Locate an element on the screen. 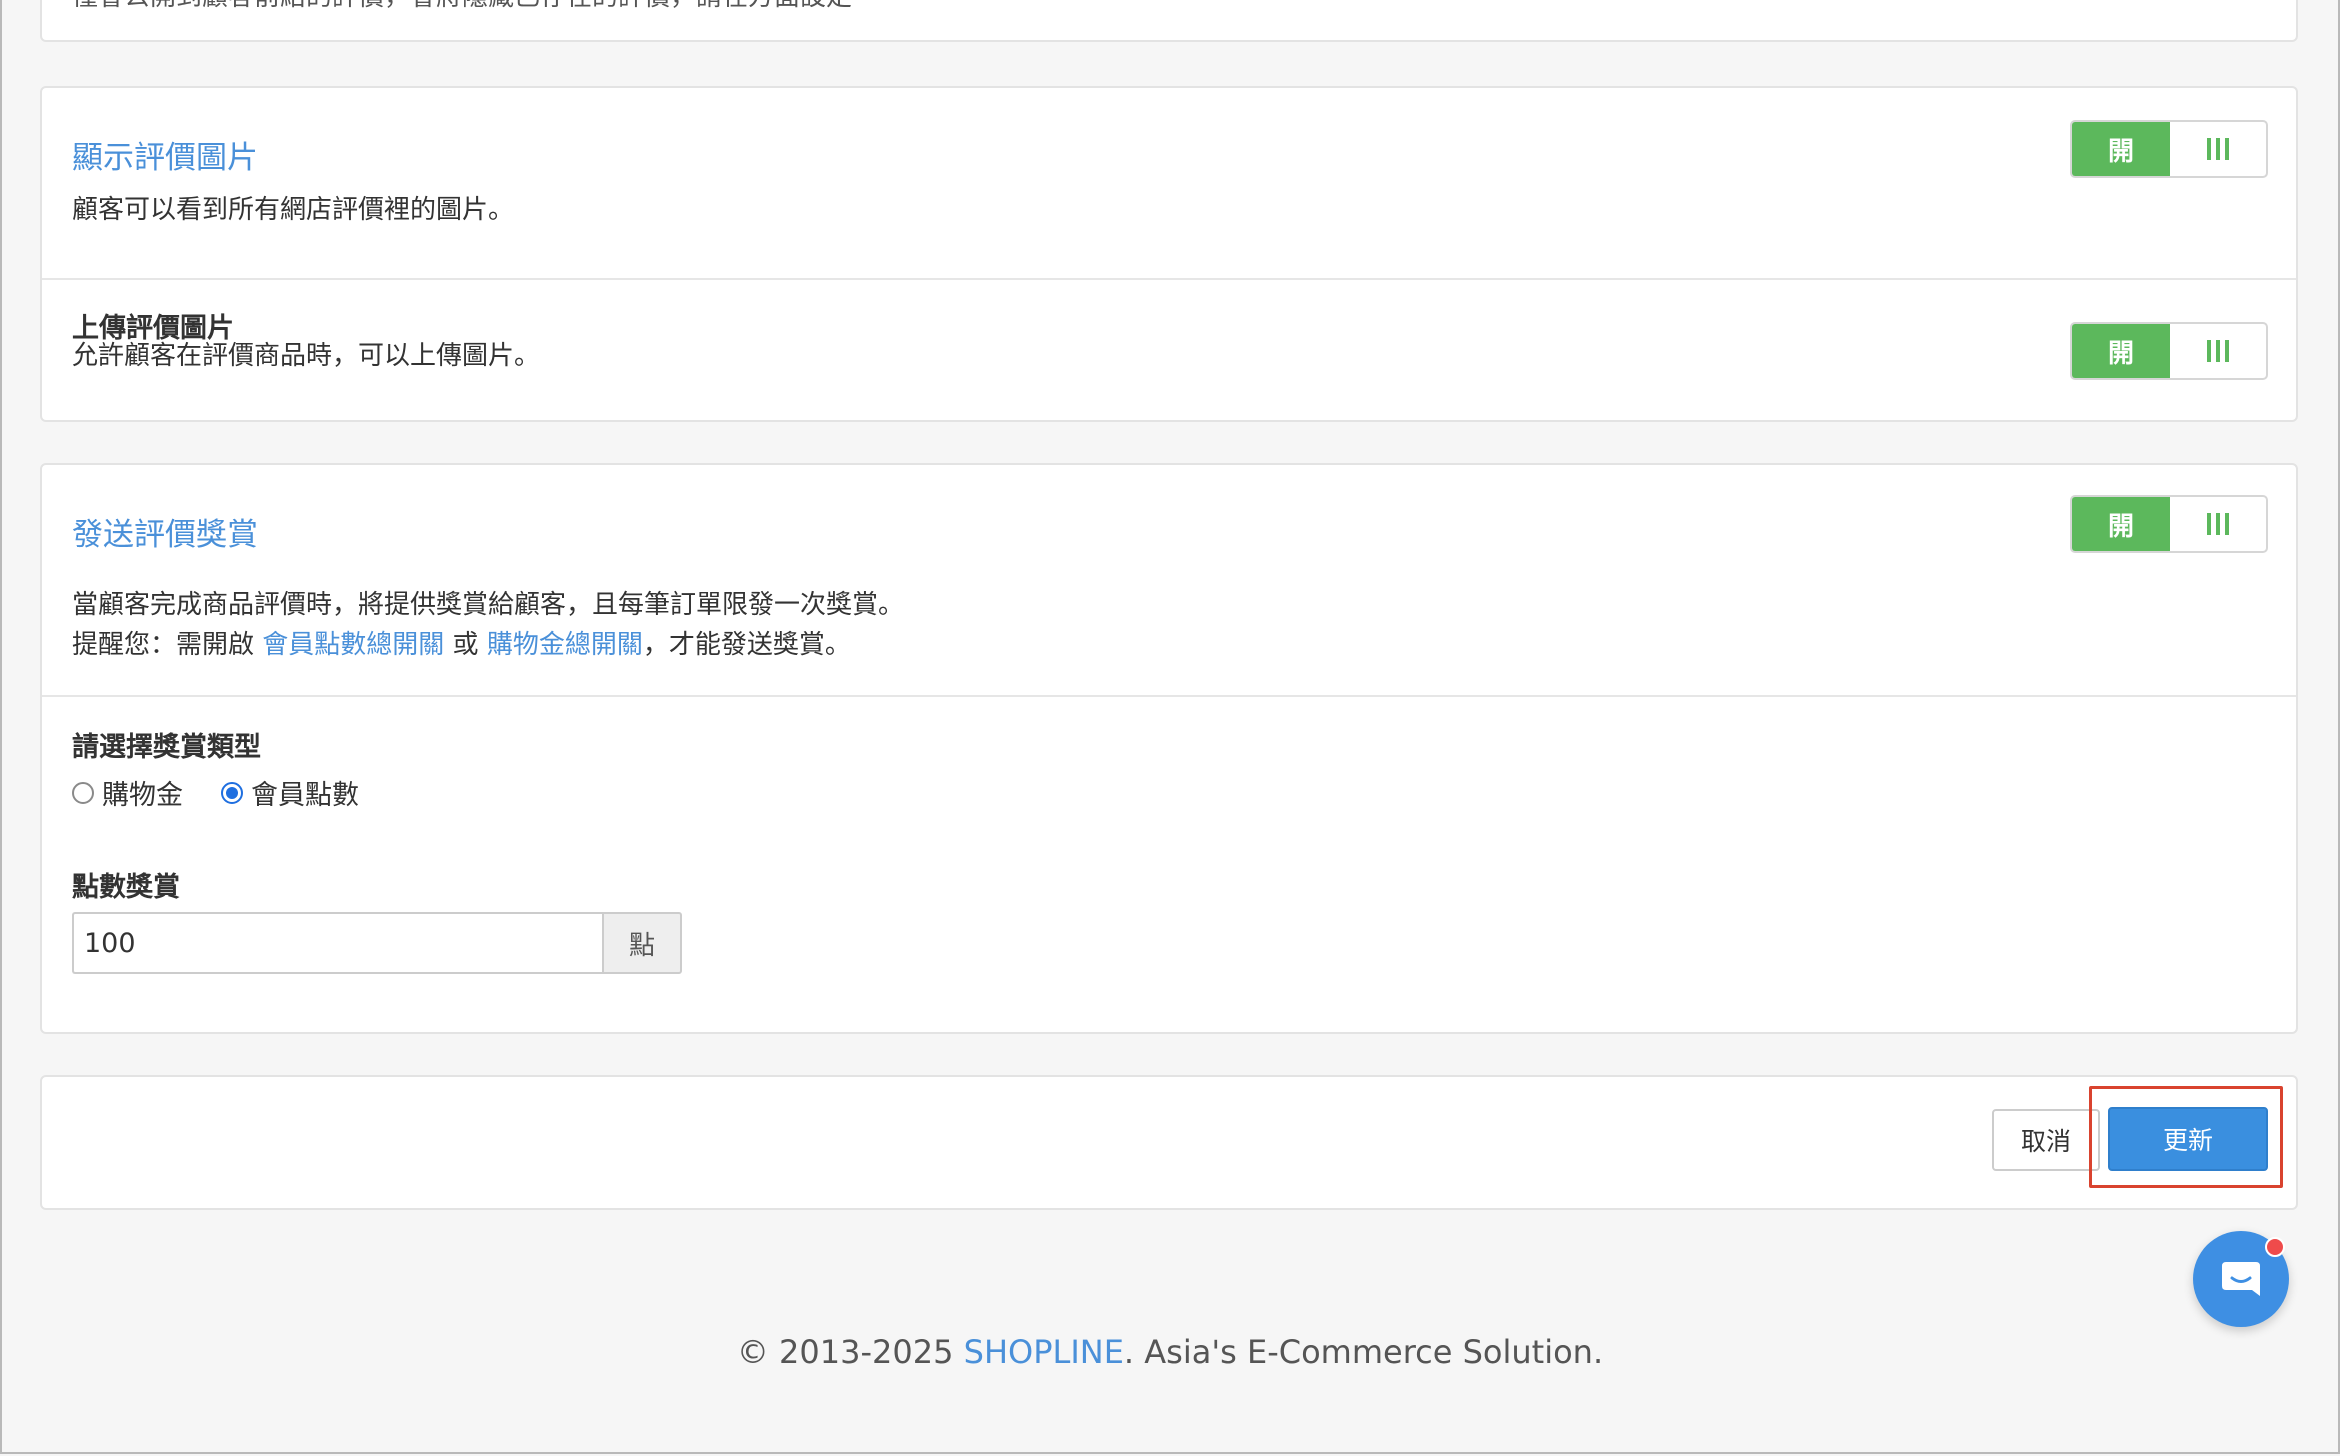 The image size is (2340, 1456). update-button: 更新 is located at coordinates (2188, 1139).